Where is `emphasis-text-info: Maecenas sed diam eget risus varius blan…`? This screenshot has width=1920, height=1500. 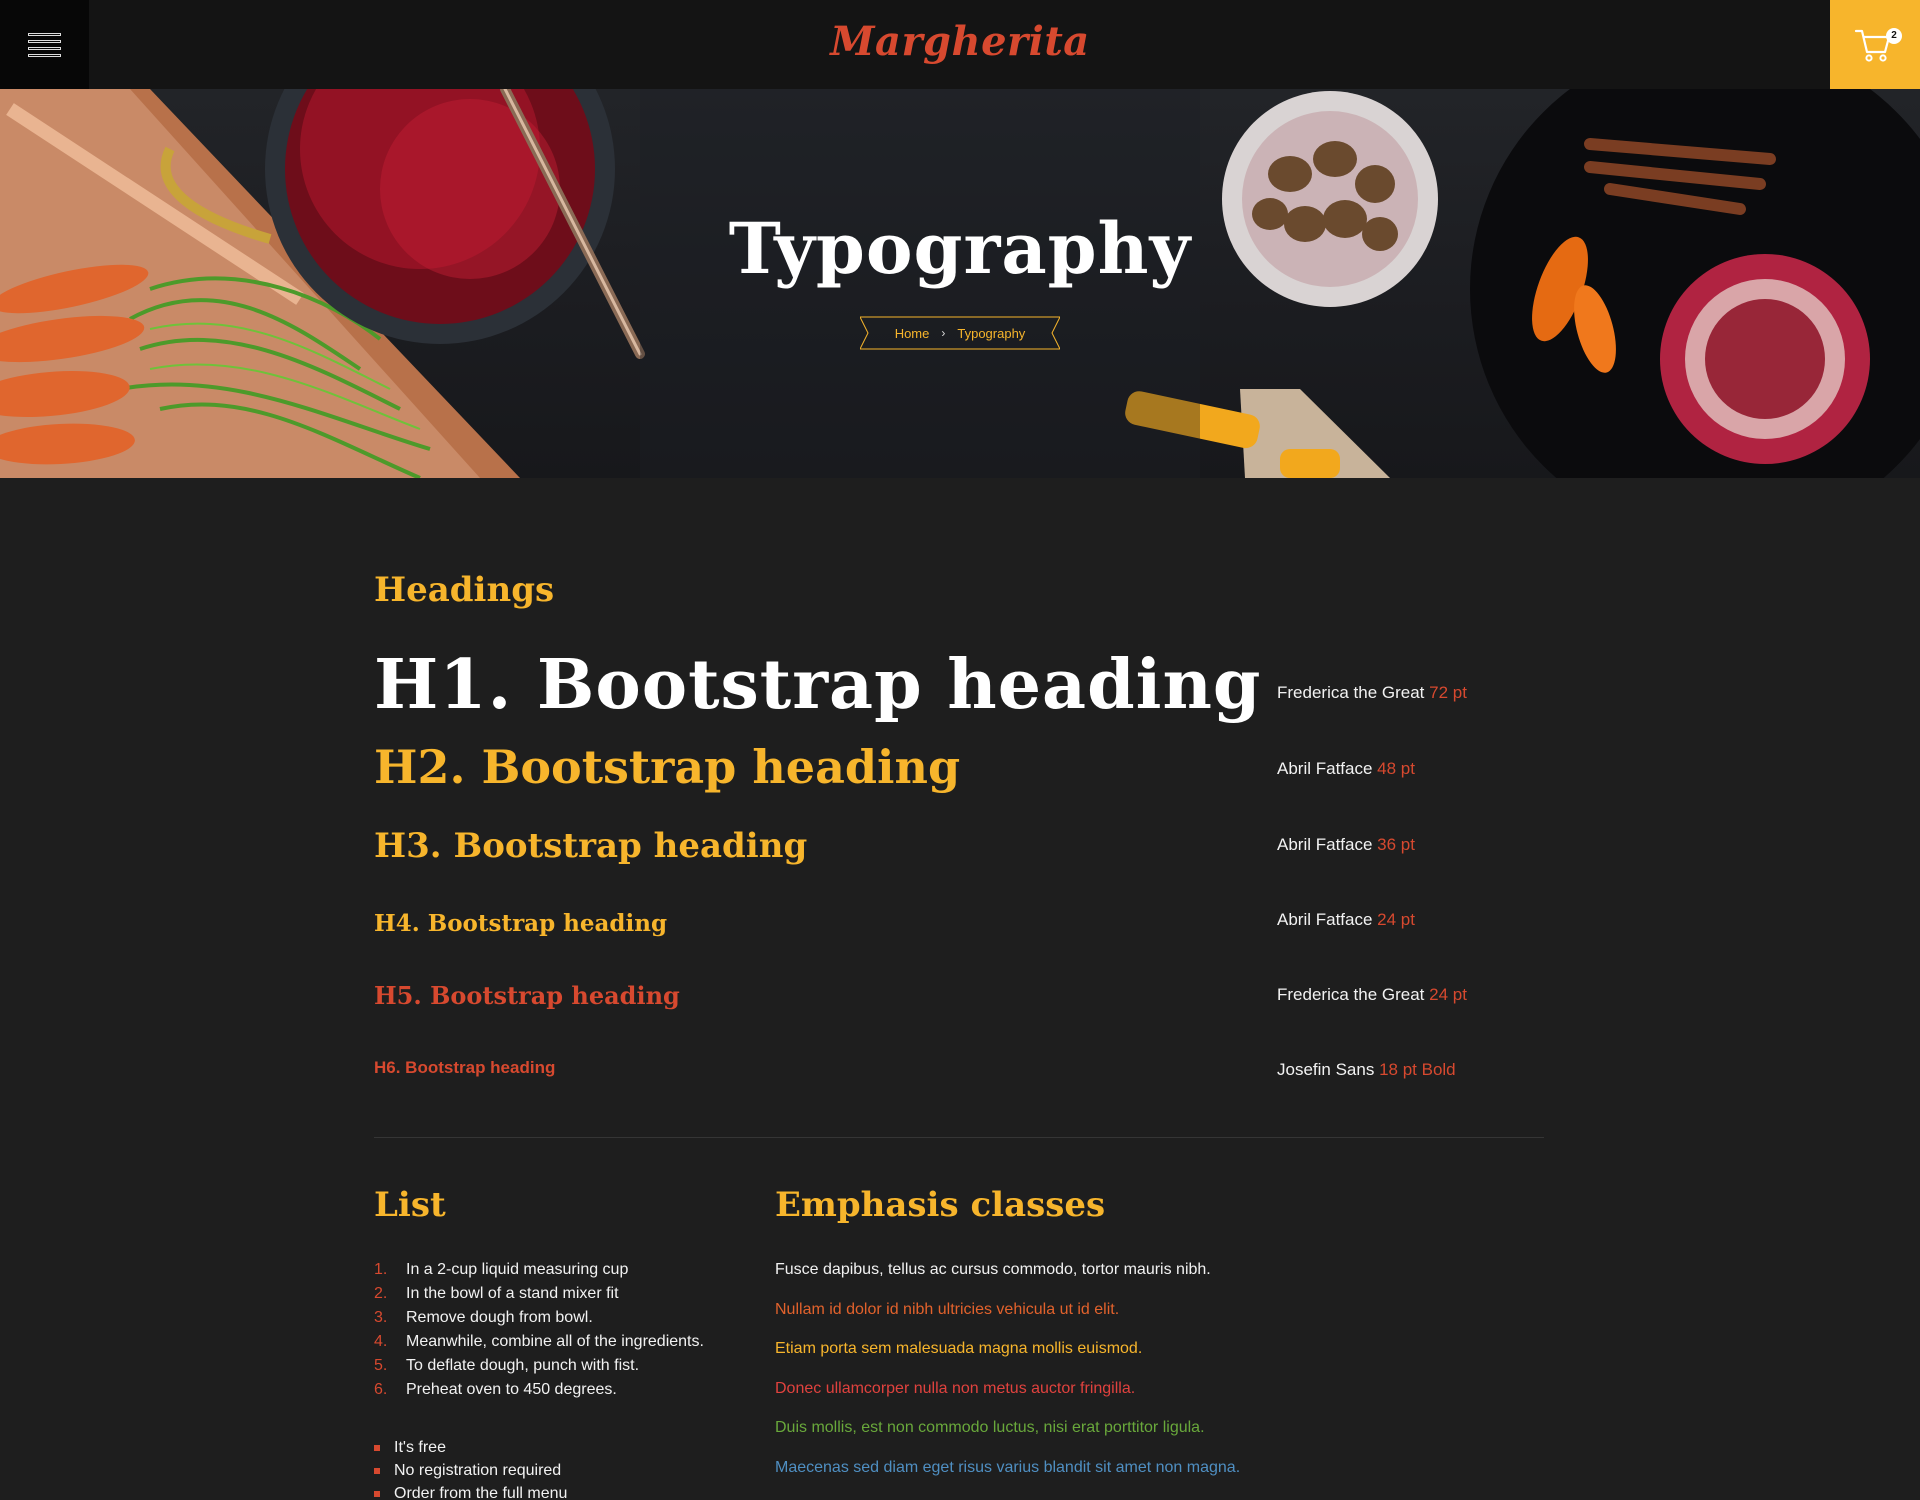 emphasis-text-info: Maecenas sed diam eget risus varius blan… is located at coordinates (1008, 1467).